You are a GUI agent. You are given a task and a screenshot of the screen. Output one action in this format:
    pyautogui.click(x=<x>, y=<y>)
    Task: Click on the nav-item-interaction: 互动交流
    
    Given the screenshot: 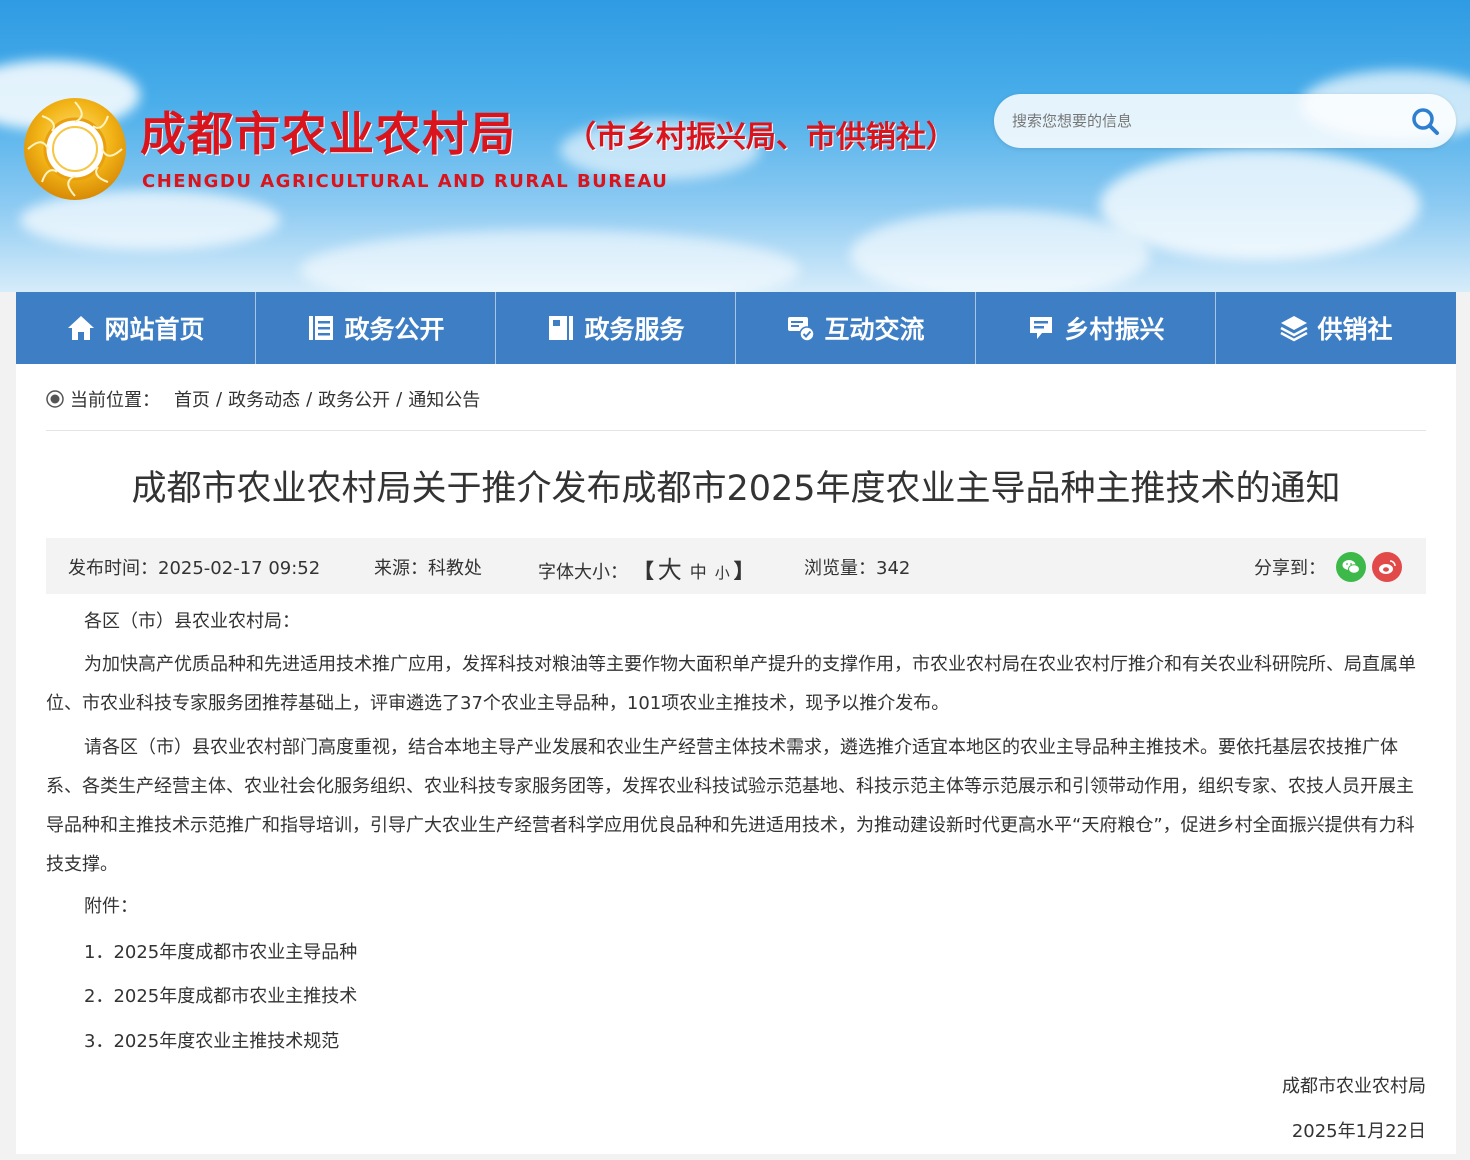 What is the action you would take?
    pyautogui.click(x=856, y=328)
    